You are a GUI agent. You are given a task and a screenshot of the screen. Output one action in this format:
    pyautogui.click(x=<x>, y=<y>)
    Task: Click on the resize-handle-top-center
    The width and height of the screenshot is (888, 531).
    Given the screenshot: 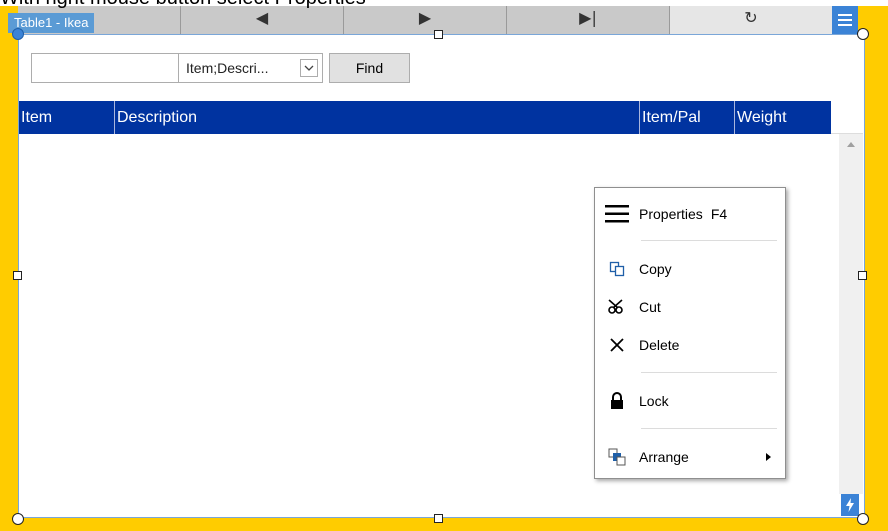 What is the action you would take?
    pyautogui.click(x=438, y=34)
    